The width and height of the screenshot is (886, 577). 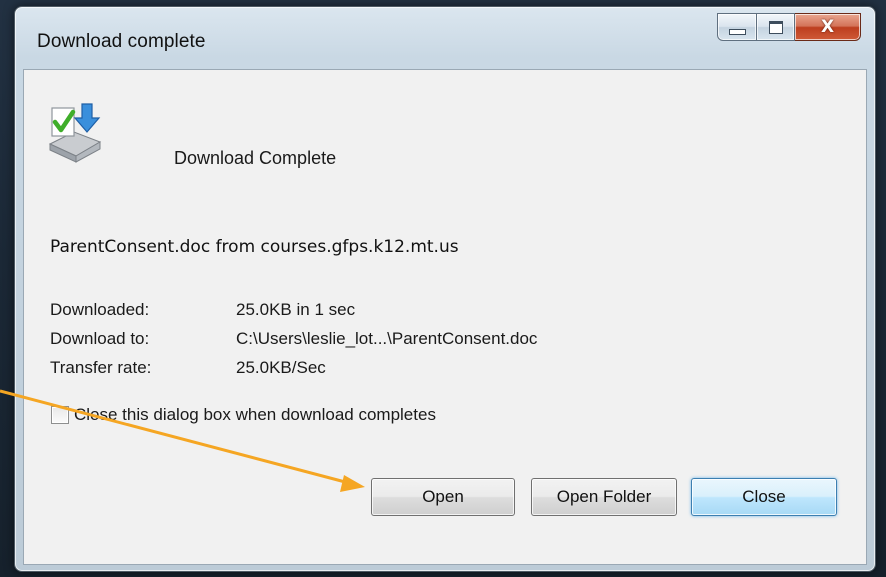 I want to click on info-label: Download to:, so click(x=100, y=338).